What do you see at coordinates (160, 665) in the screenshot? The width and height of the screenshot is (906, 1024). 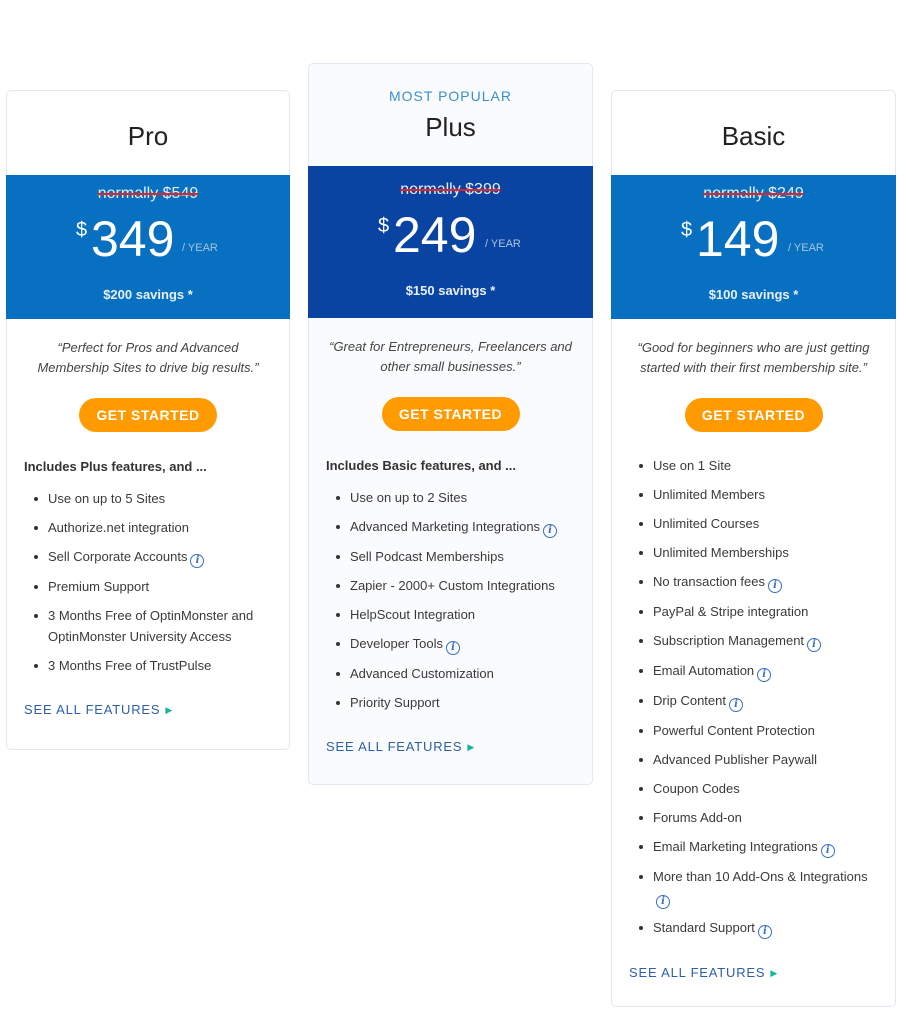 I see `feature-item: 3 Months Free of TrustPulse` at bounding box center [160, 665].